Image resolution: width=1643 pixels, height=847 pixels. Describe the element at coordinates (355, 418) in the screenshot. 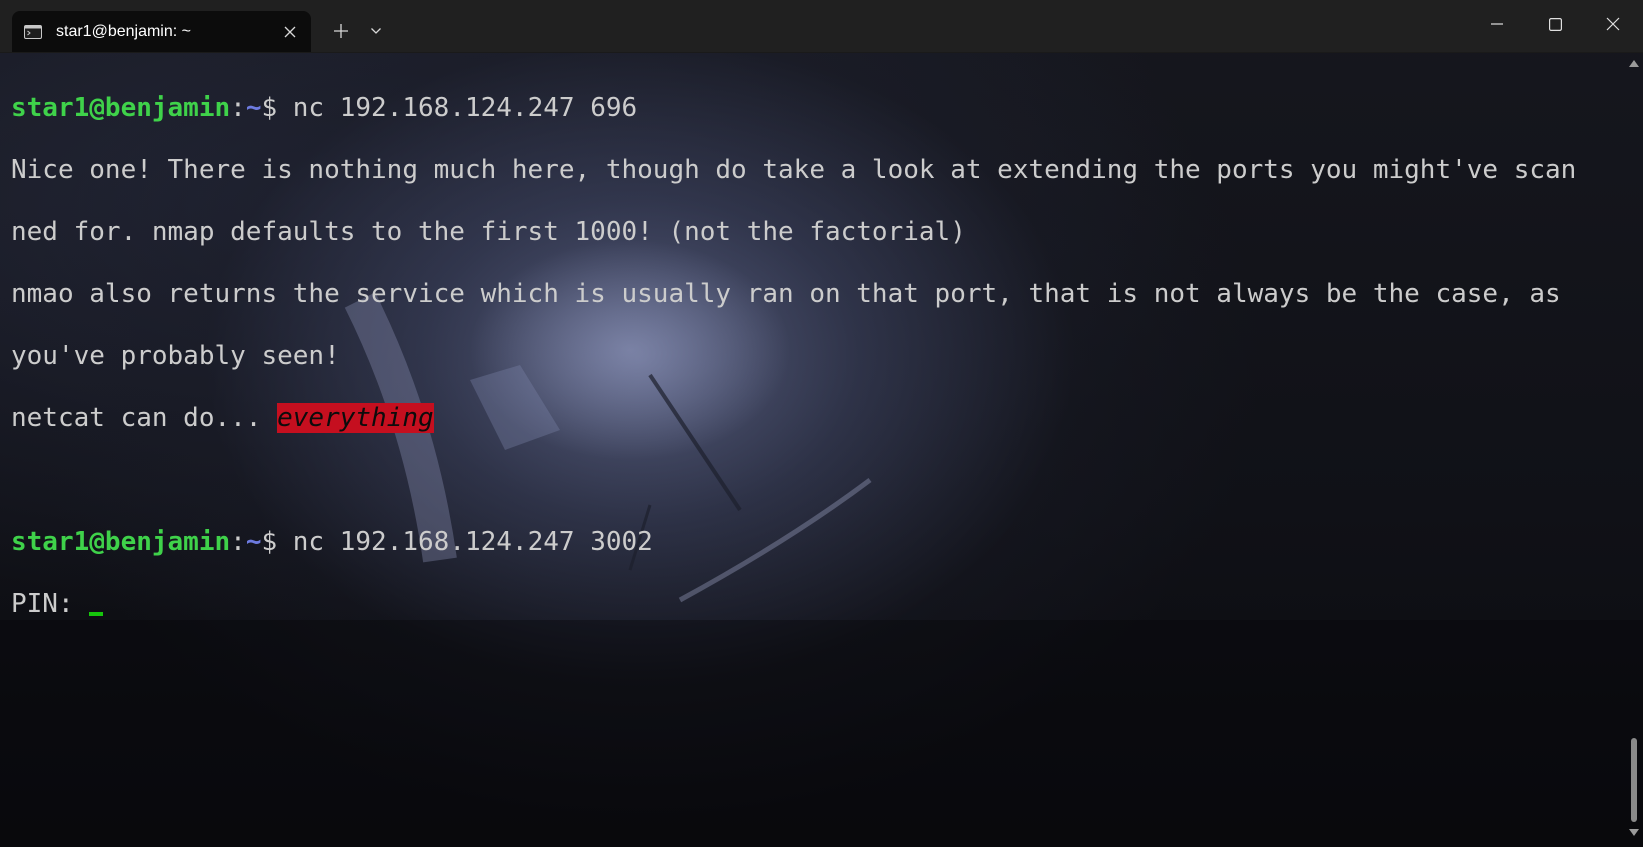

I see `highlighted-text: everything` at that location.